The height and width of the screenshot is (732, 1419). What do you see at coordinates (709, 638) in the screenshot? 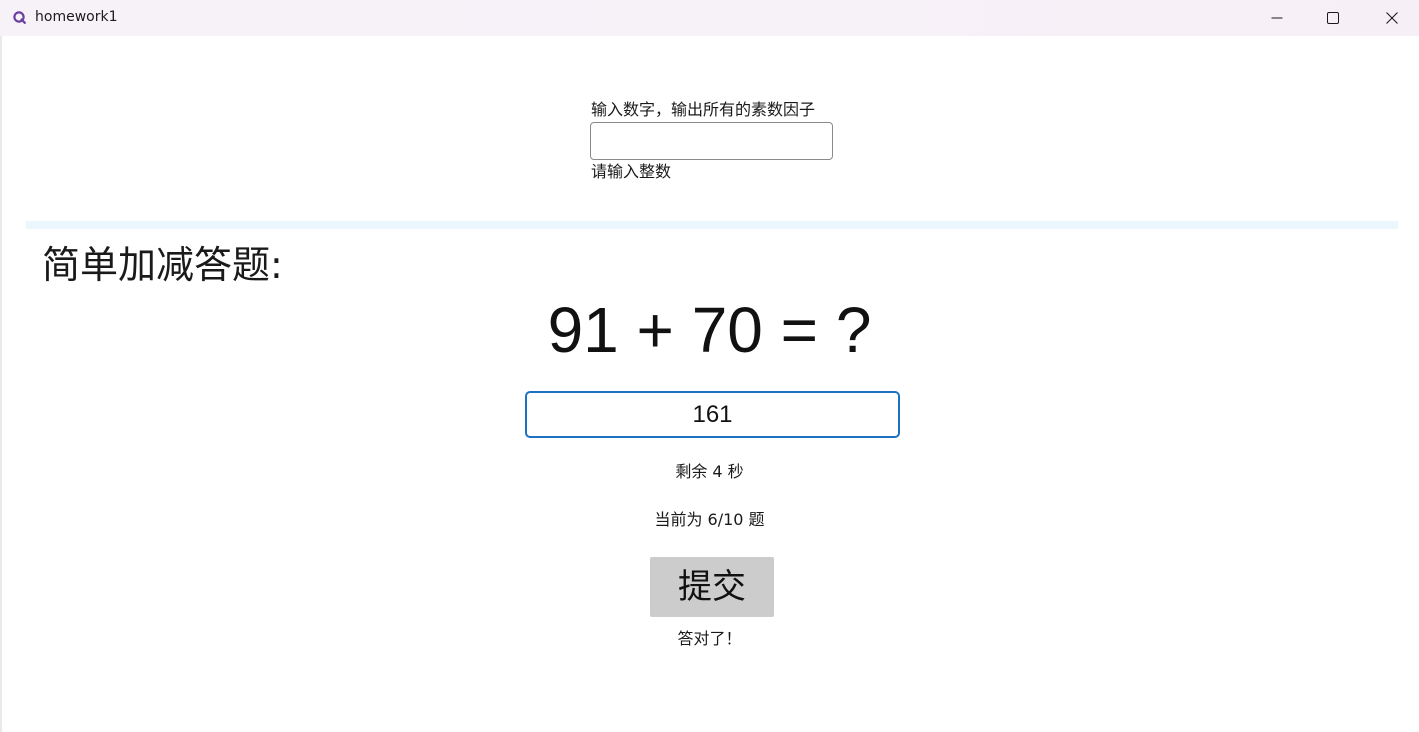
I see `result-message: 答对了！` at bounding box center [709, 638].